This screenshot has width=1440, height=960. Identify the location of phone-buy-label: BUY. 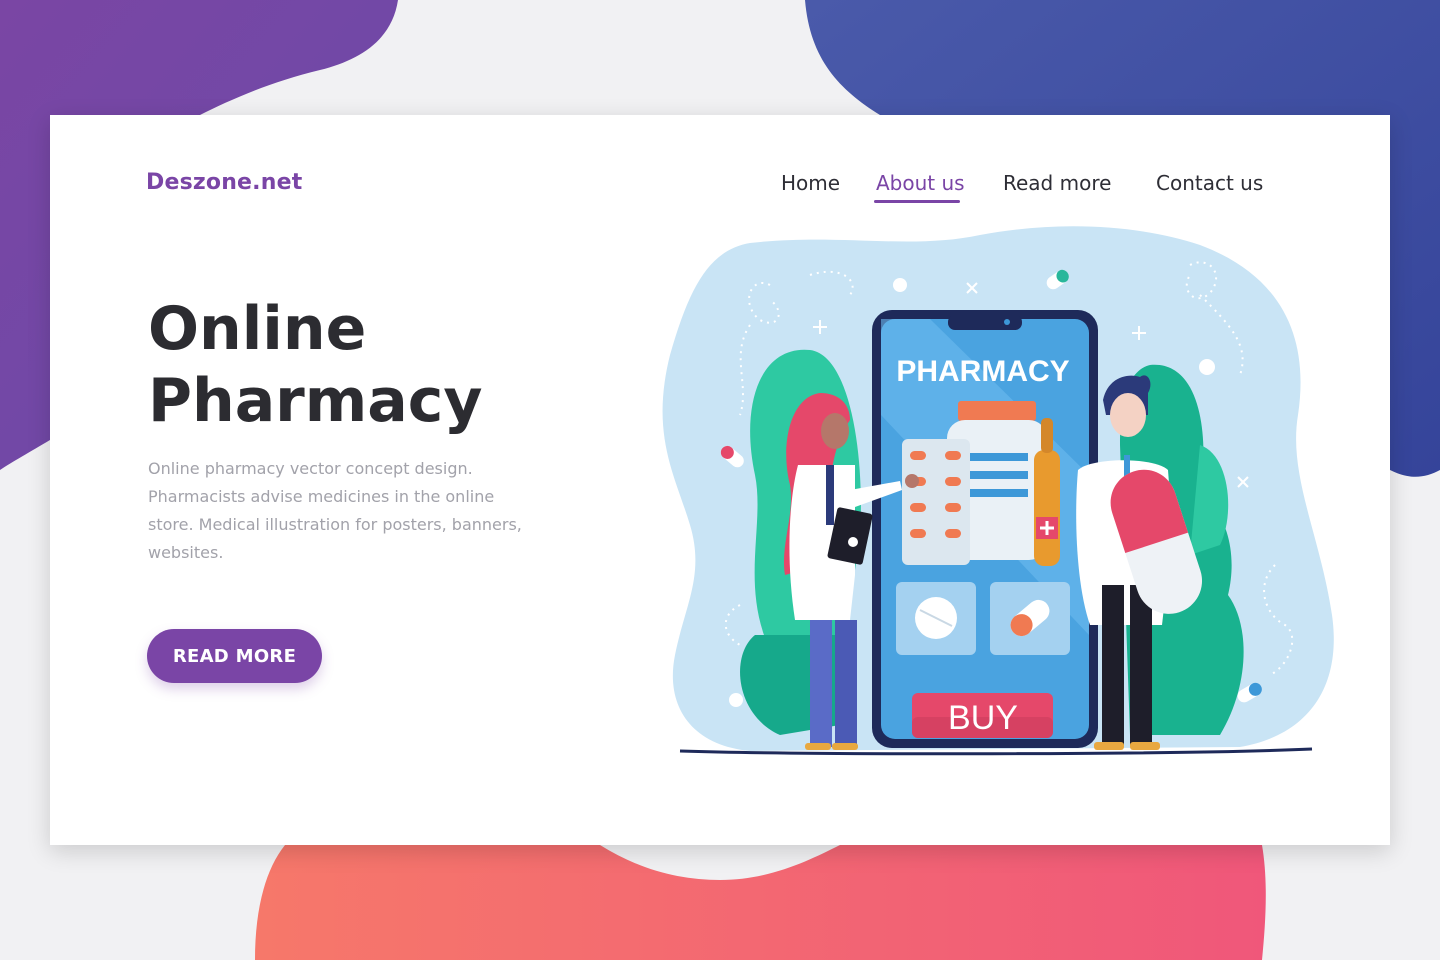
(983, 718).